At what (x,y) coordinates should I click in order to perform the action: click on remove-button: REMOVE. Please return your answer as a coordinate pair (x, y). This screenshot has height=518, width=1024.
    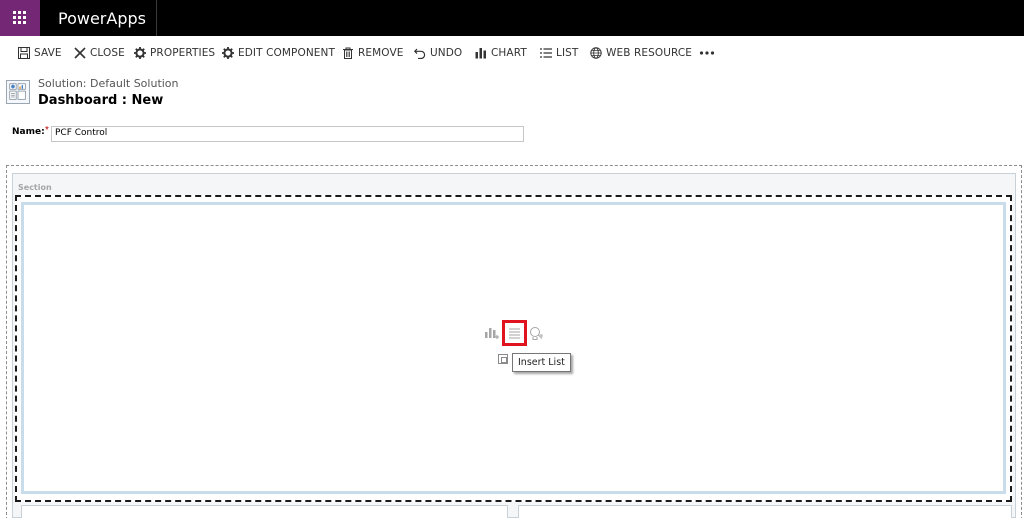
    Looking at the image, I should click on (373, 53).